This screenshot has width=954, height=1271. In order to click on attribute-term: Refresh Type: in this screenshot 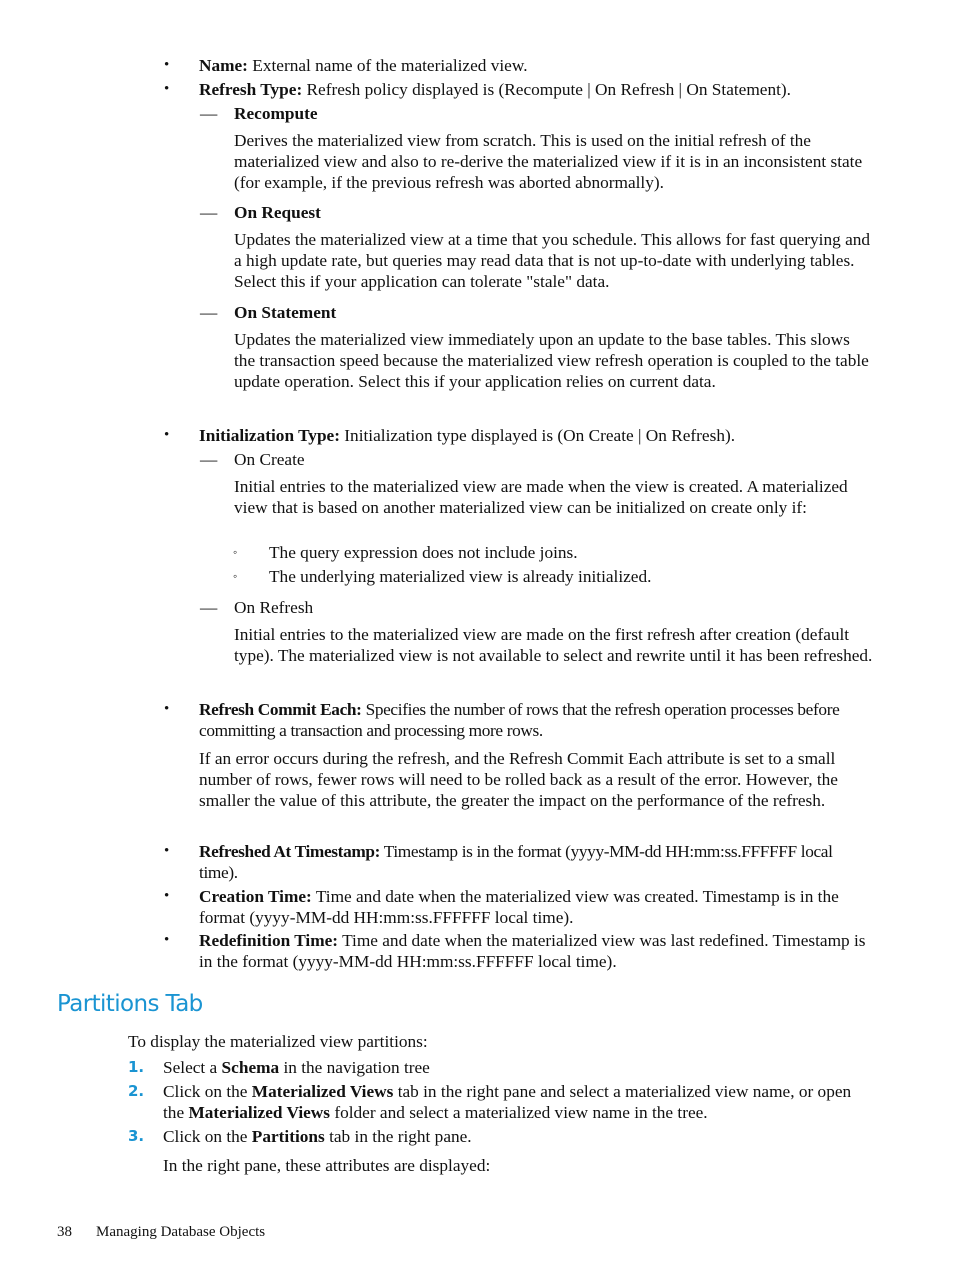, I will do `click(251, 89)`.